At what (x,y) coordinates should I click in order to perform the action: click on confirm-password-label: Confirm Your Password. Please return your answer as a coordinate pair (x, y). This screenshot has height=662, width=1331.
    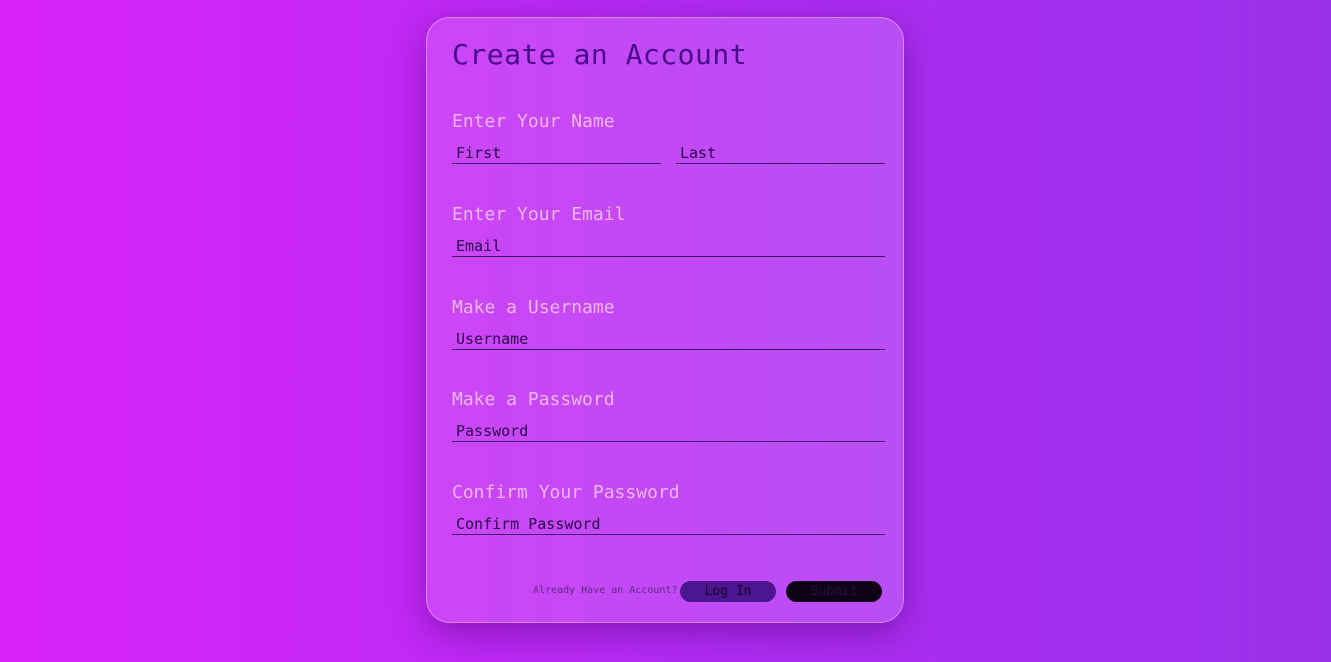
    Looking at the image, I should click on (566, 492).